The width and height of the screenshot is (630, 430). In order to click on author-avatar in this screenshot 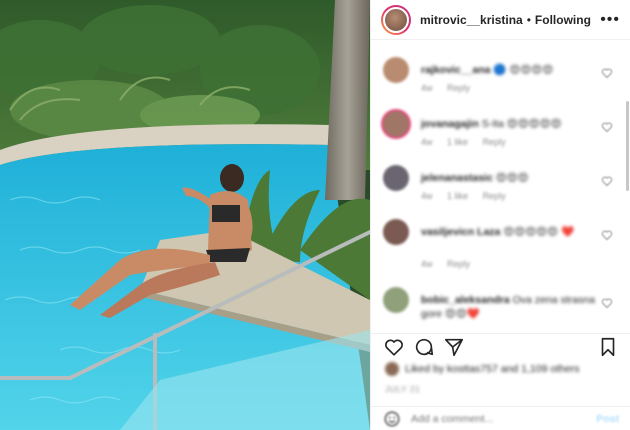, I will do `click(396, 19)`.